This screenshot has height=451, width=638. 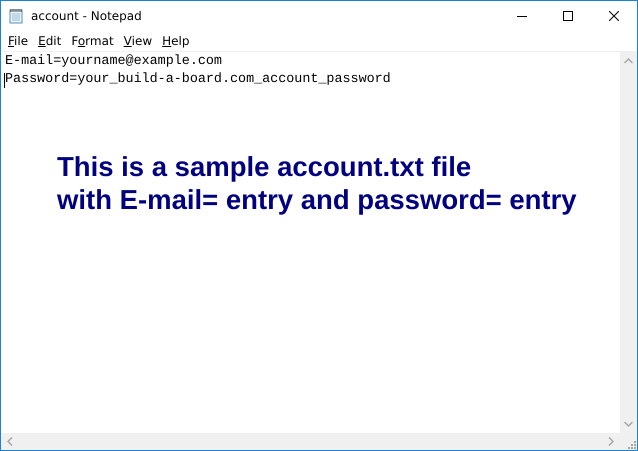 I want to click on menu-item: Edit, so click(x=49, y=41).